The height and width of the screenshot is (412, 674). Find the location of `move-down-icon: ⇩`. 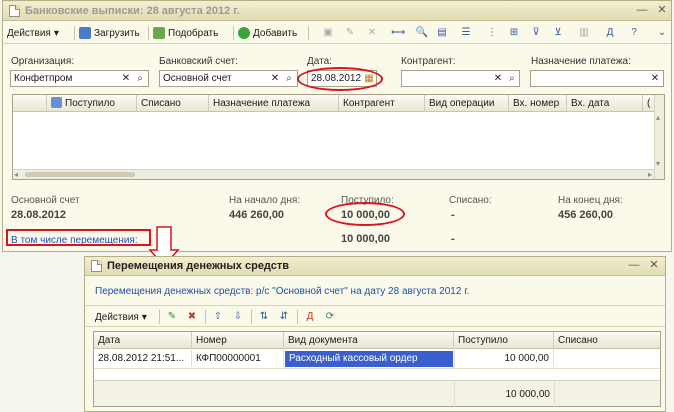

move-down-icon: ⇩ is located at coordinates (238, 317).